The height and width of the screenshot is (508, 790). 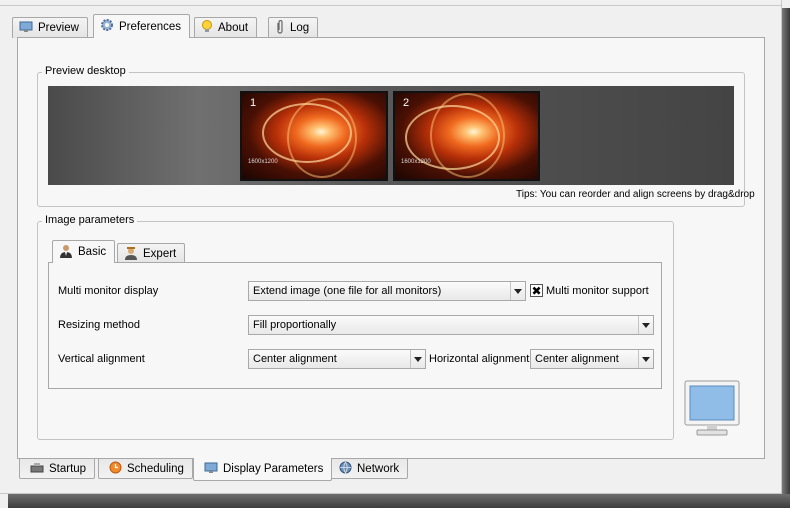 I want to click on tab-network: Network, so click(x=368, y=469).